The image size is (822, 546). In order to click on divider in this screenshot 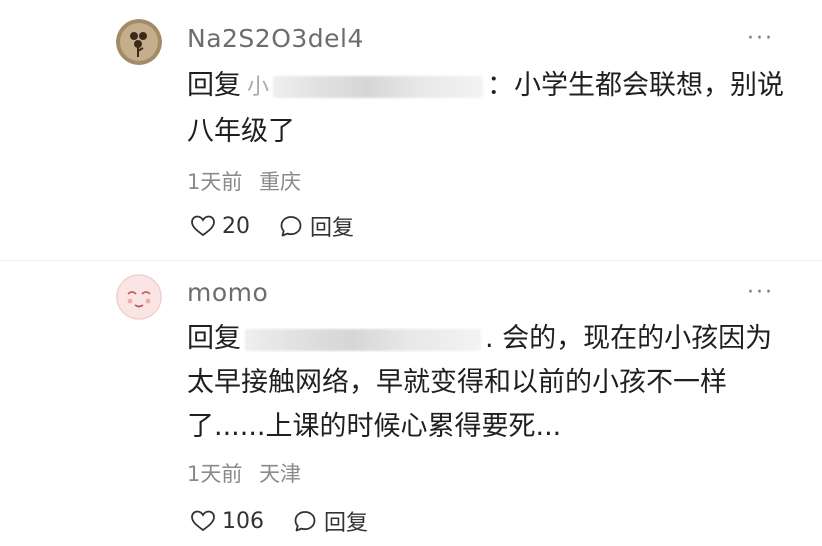, I will do `click(411, 260)`.